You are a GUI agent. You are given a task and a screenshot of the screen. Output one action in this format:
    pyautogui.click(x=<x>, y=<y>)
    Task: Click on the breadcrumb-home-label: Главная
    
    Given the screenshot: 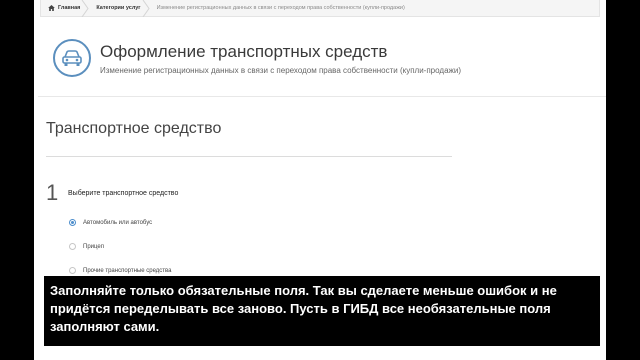 What is the action you would take?
    pyautogui.click(x=69, y=8)
    